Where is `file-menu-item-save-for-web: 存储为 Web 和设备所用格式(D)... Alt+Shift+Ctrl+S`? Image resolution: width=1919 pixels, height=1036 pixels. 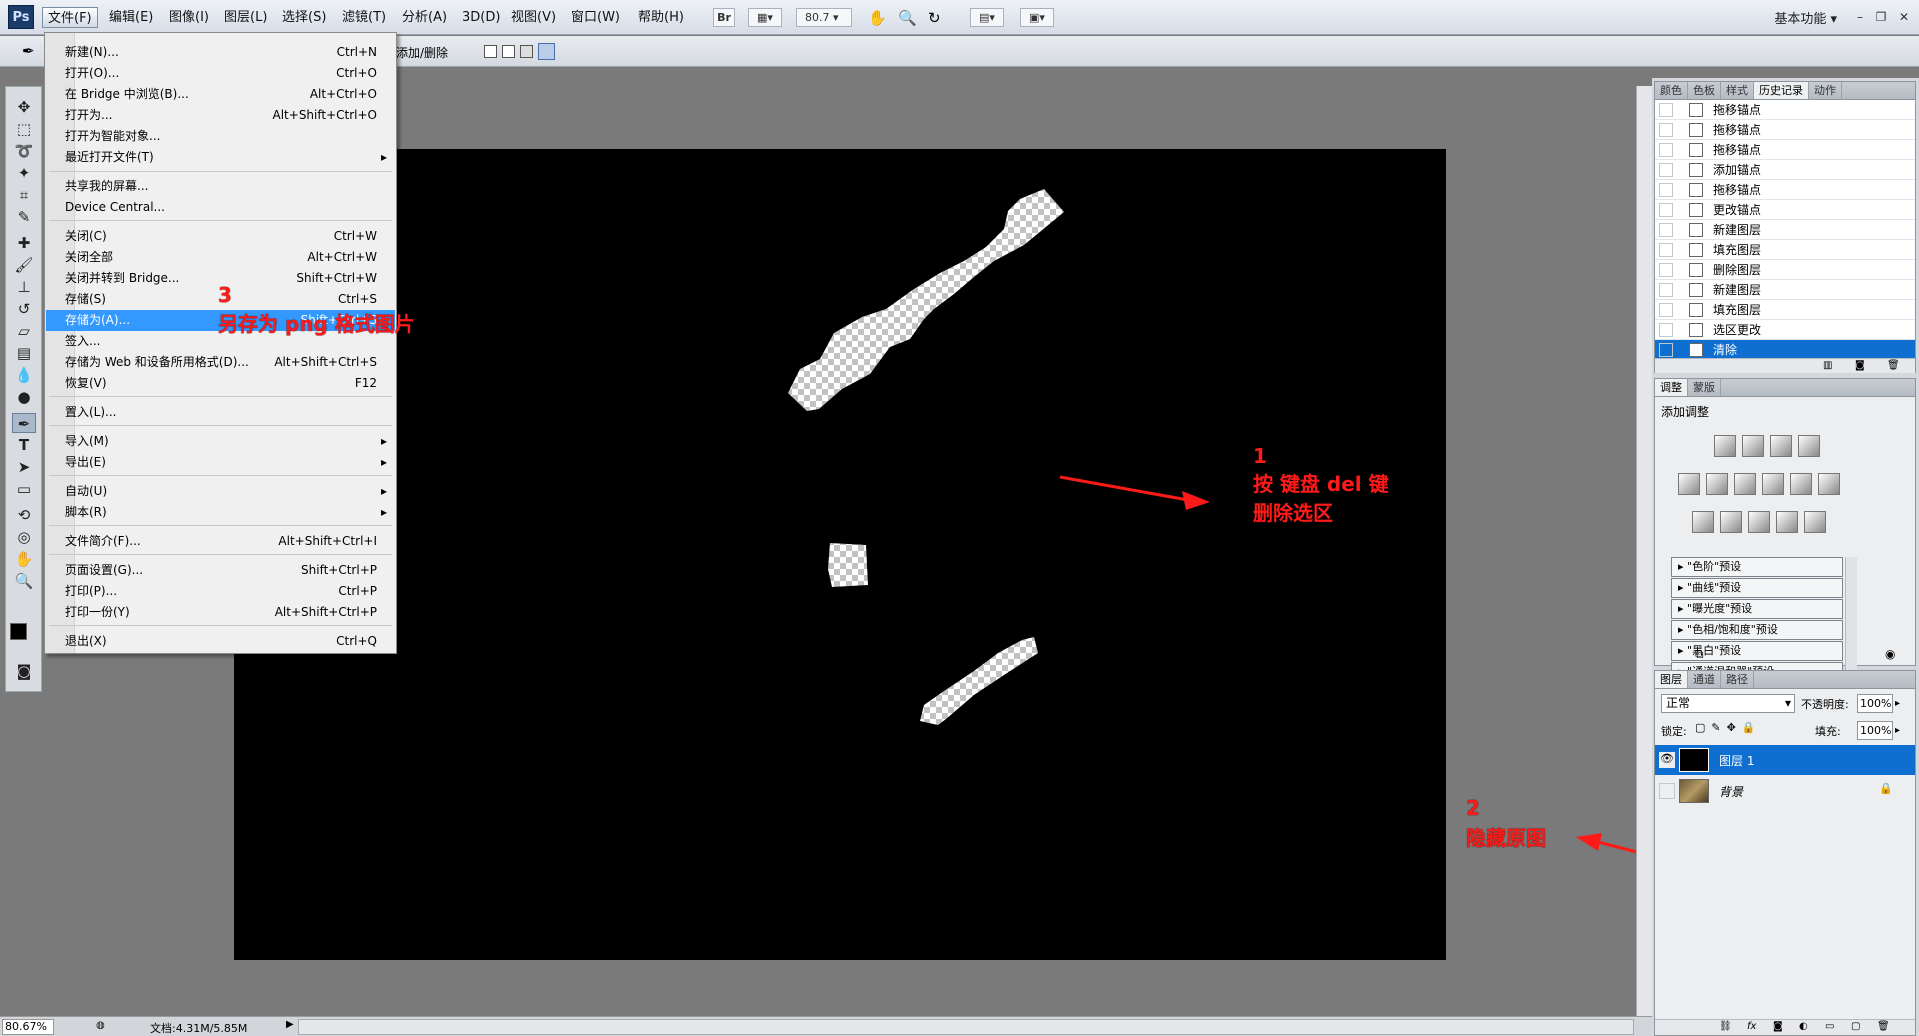 file-menu-item-save-for-web: 存储为 Web 和设备所用格式(D)... Alt+Shift+Ctrl+S is located at coordinates (220, 362).